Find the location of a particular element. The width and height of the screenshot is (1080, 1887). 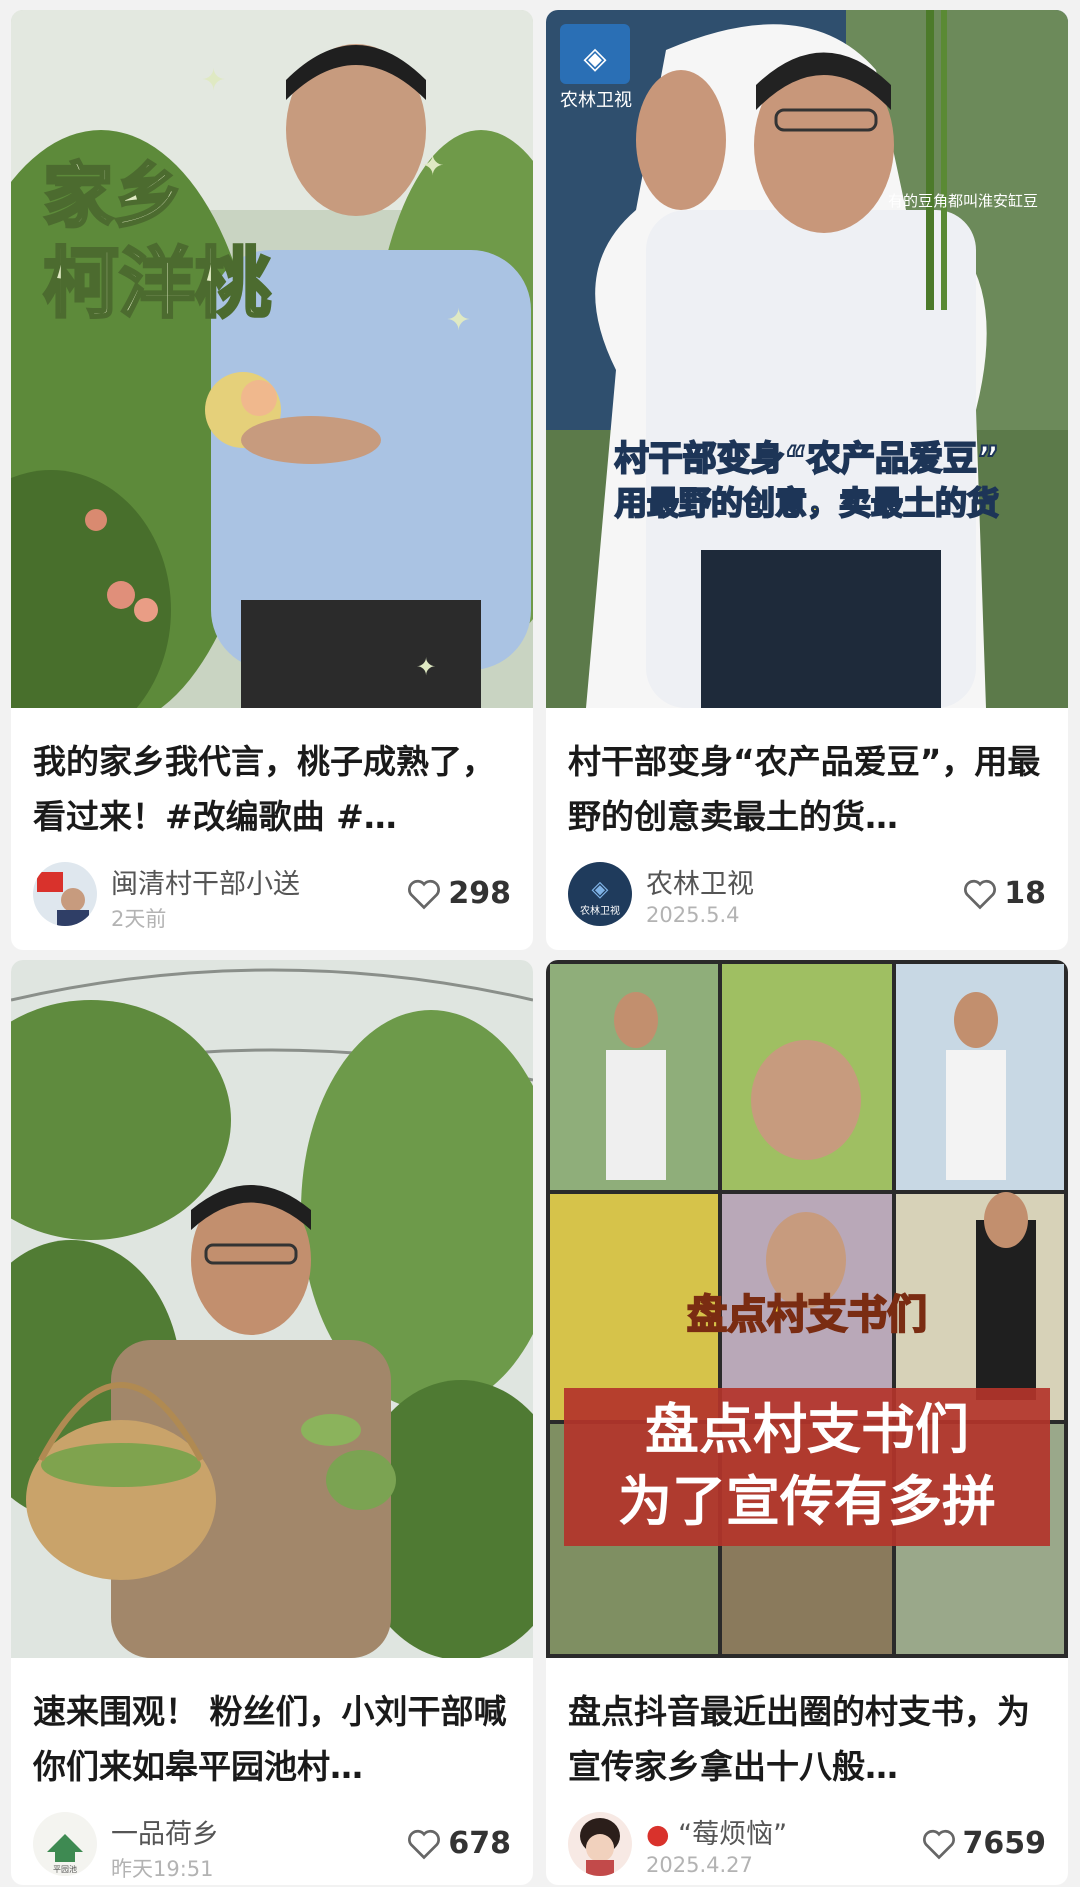

author-name: 闽清村干部小送 is located at coordinates (205, 881).